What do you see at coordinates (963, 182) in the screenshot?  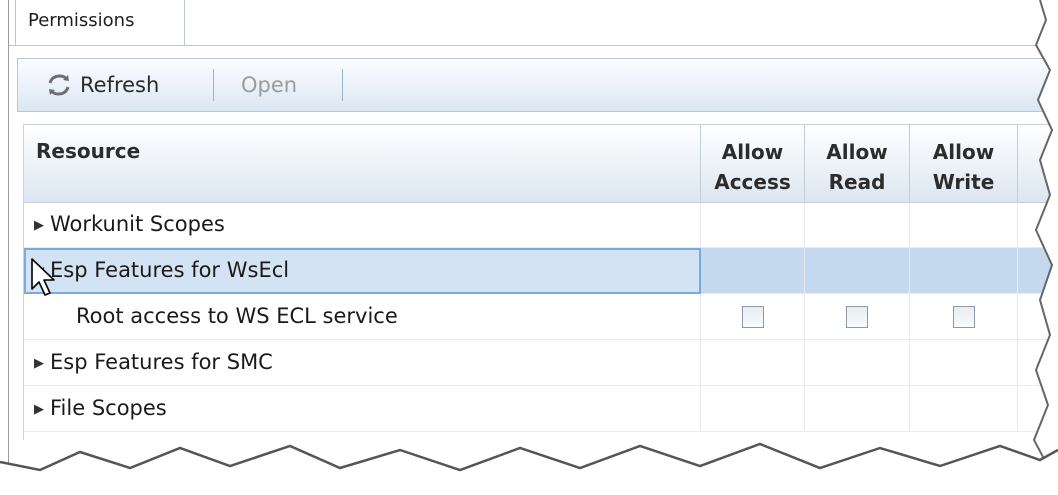 I see `column-header-line: Write` at bounding box center [963, 182].